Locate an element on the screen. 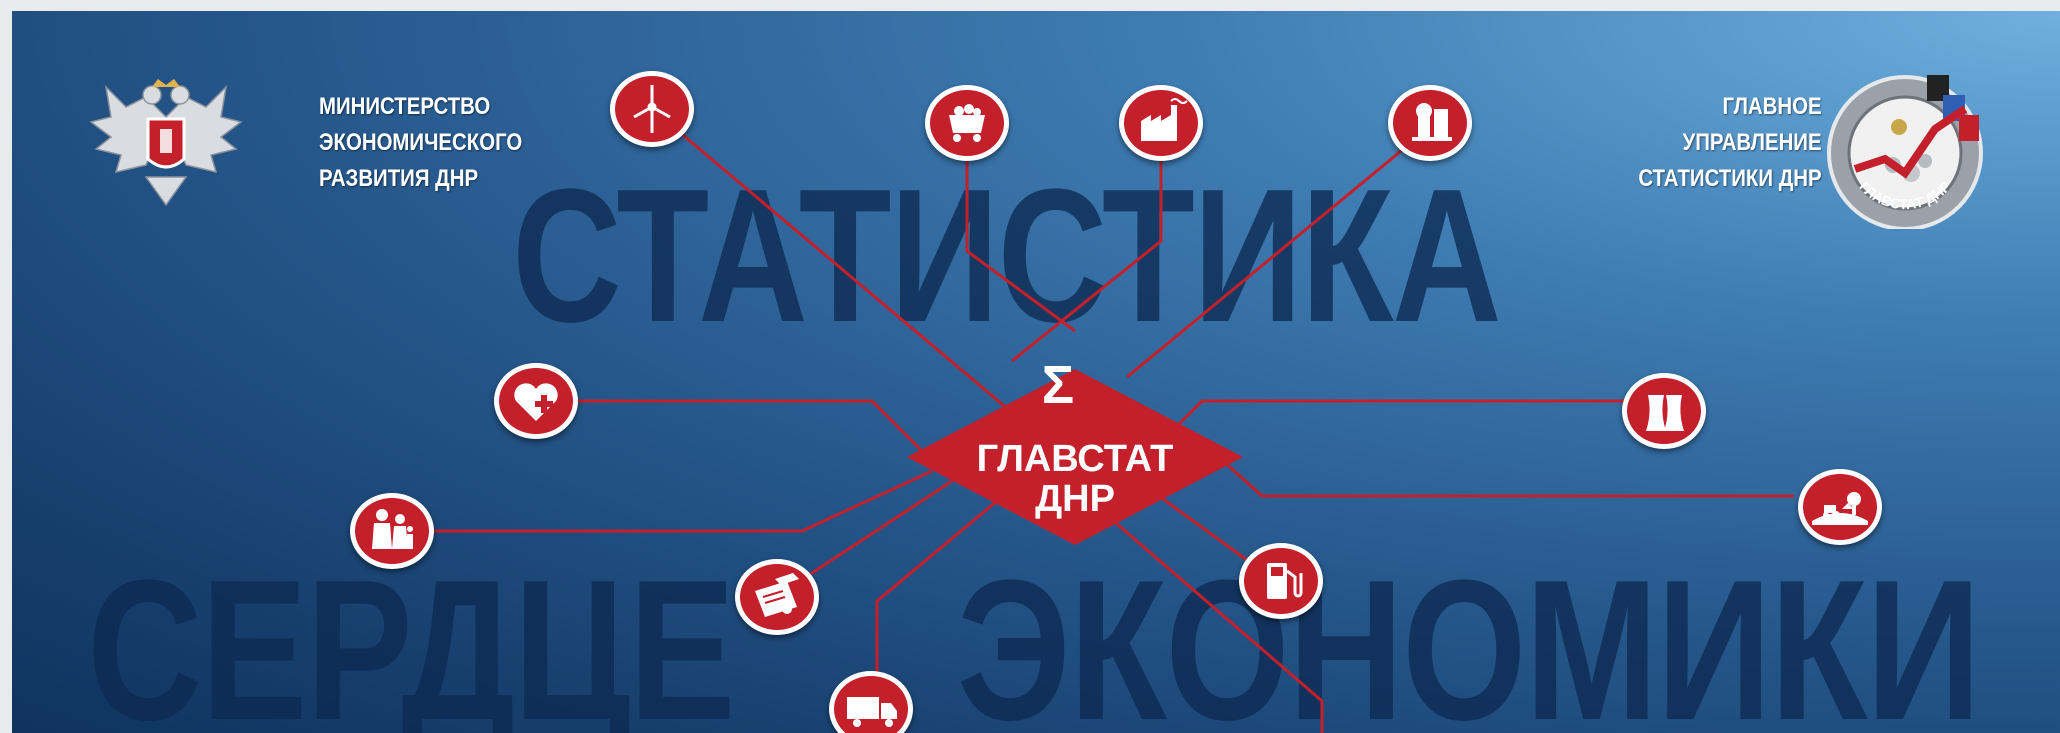 The image size is (2060, 733). glavstat-line-1: ГЛАВНОЕ is located at coordinates (1772, 106).